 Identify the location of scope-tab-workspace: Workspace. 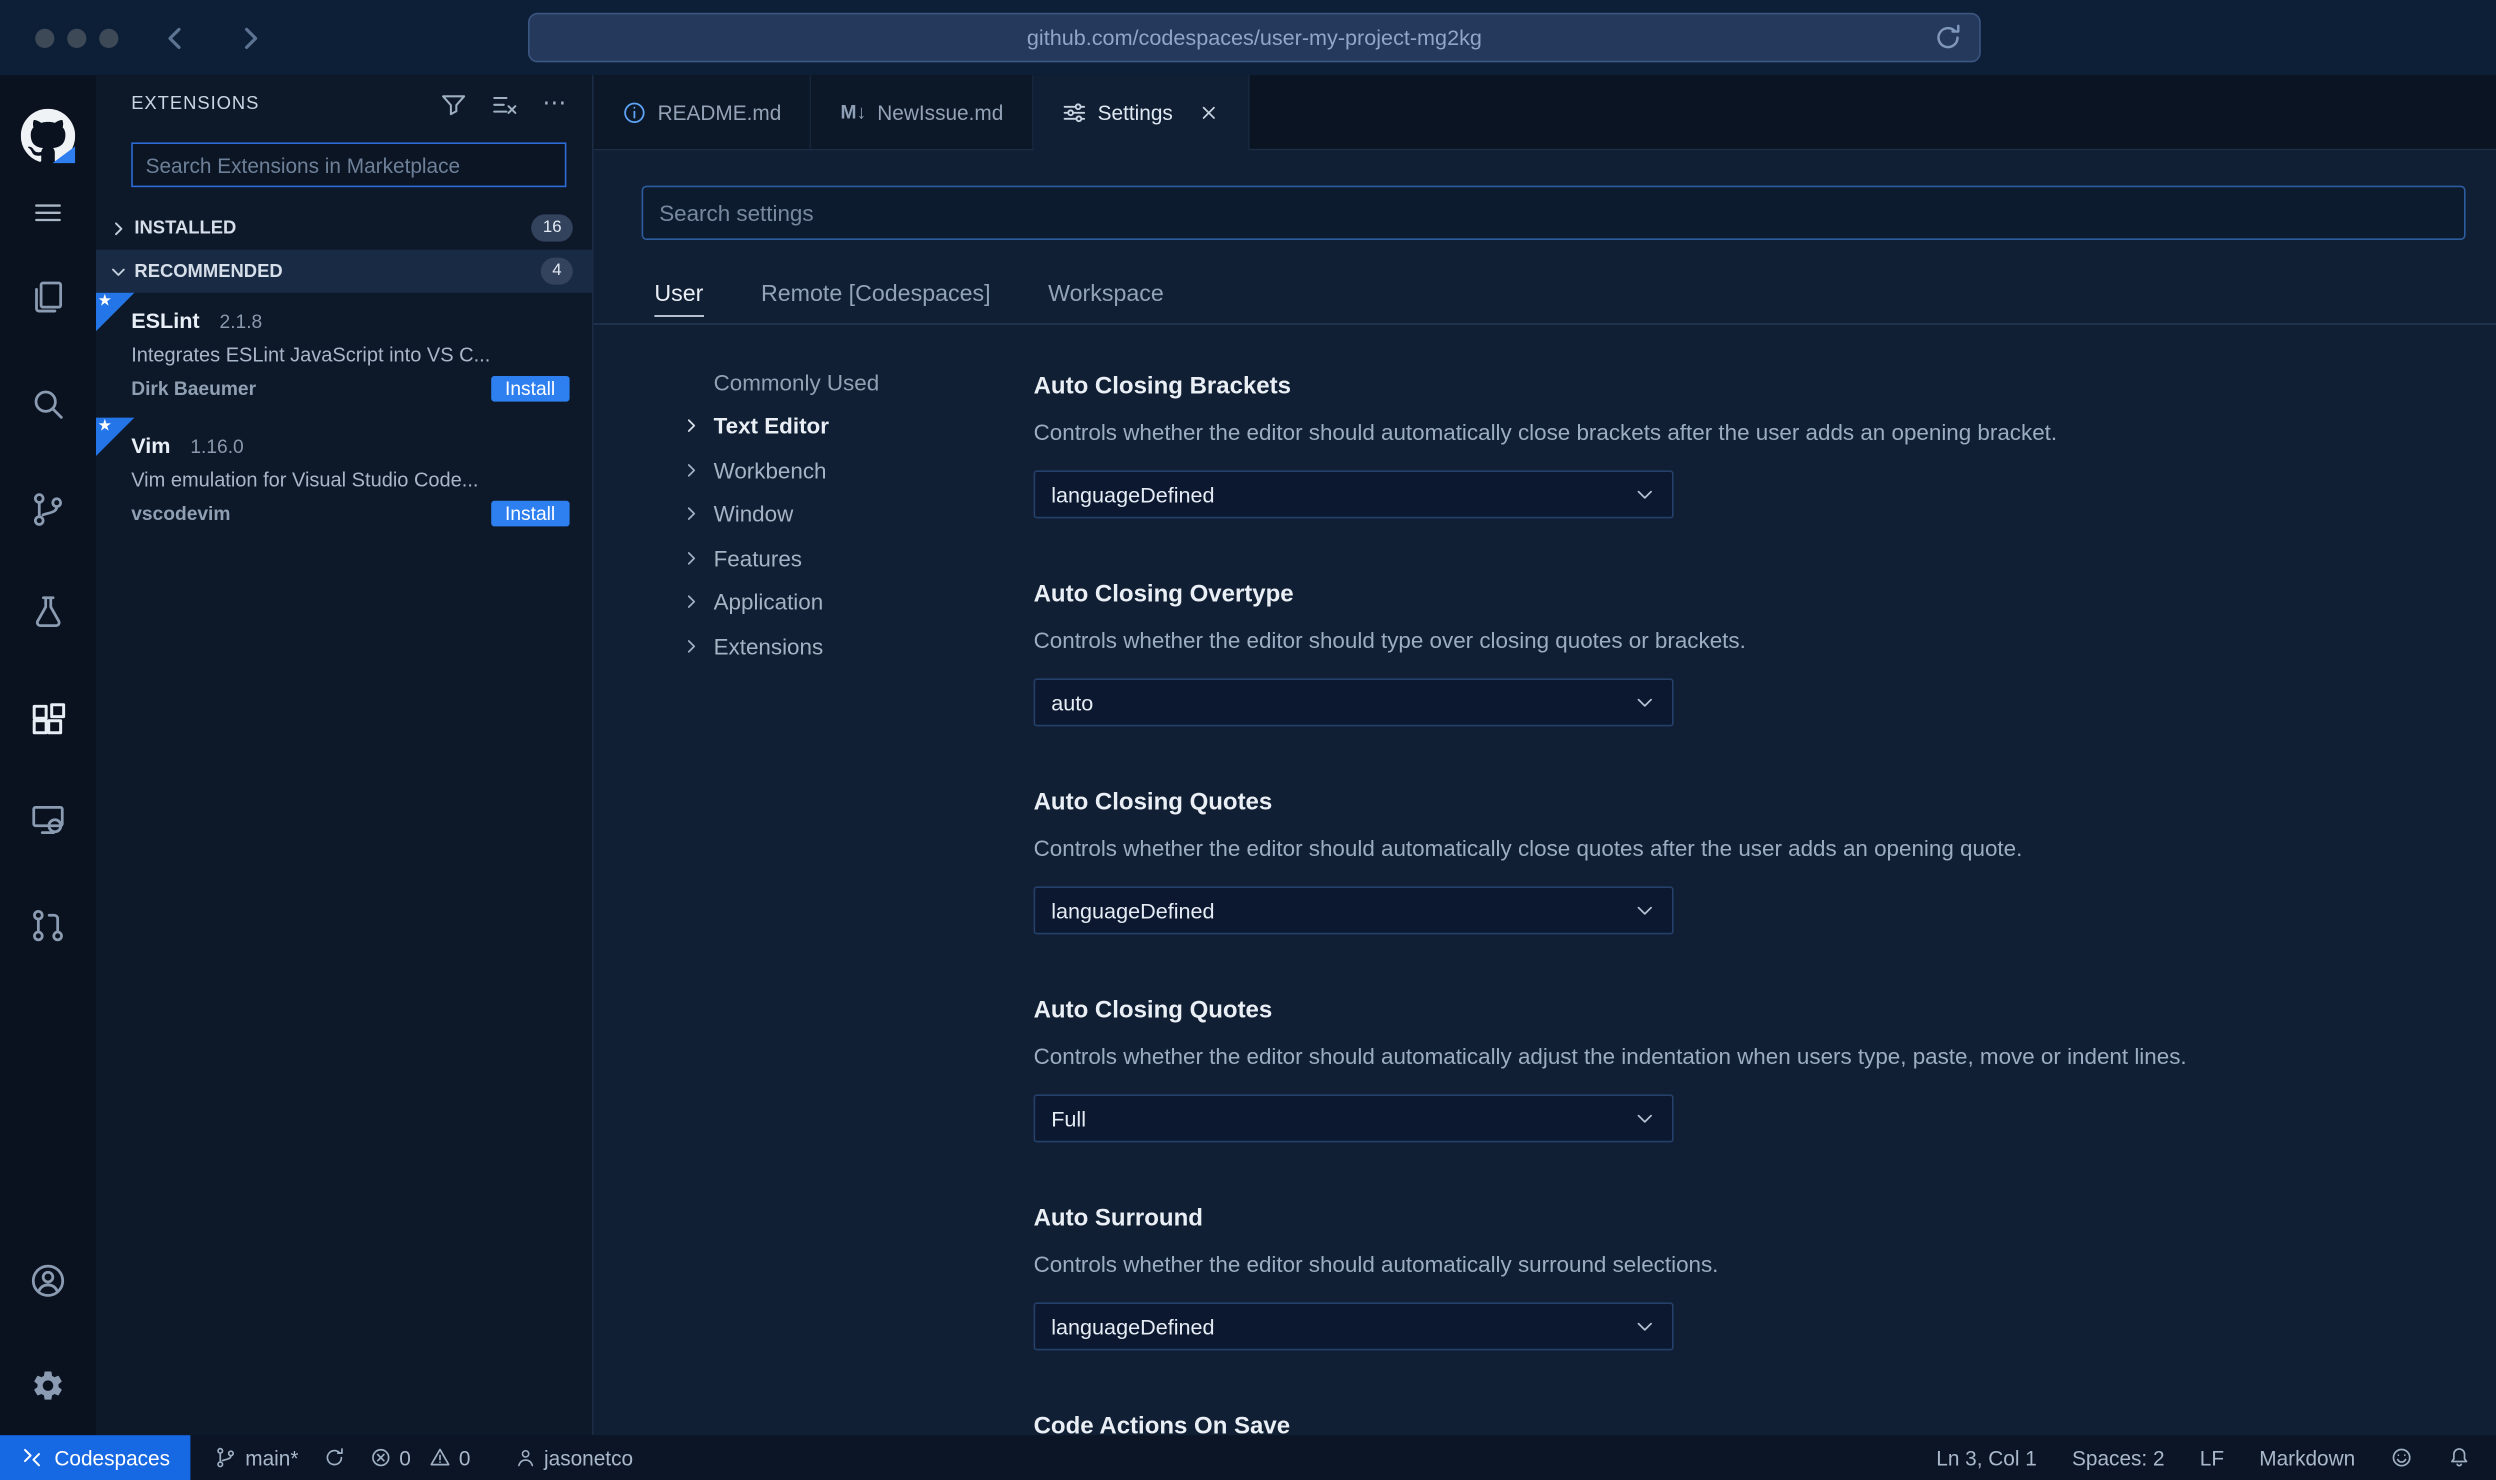
(1106, 294).